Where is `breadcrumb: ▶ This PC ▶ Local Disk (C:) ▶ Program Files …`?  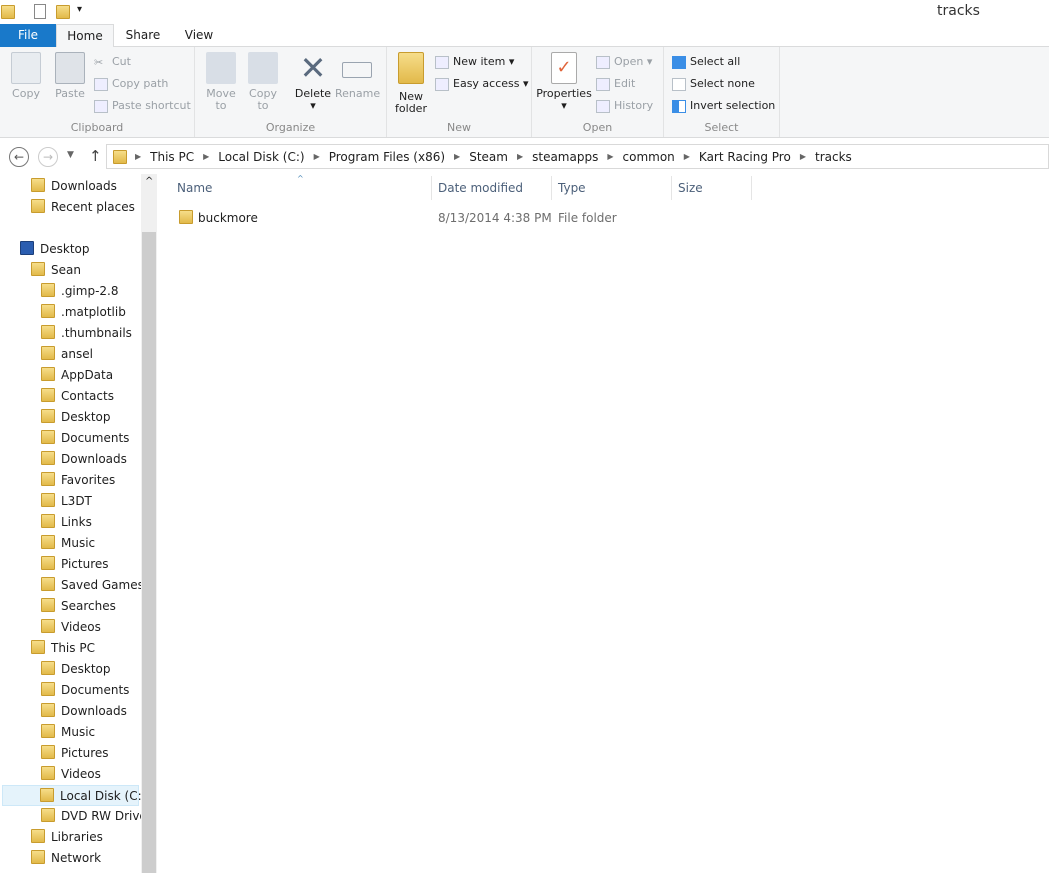 breadcrumb: ▶ This PC ▶ Local Disk (C:) ▶ Program Files … is located at coordinates (577, 156).